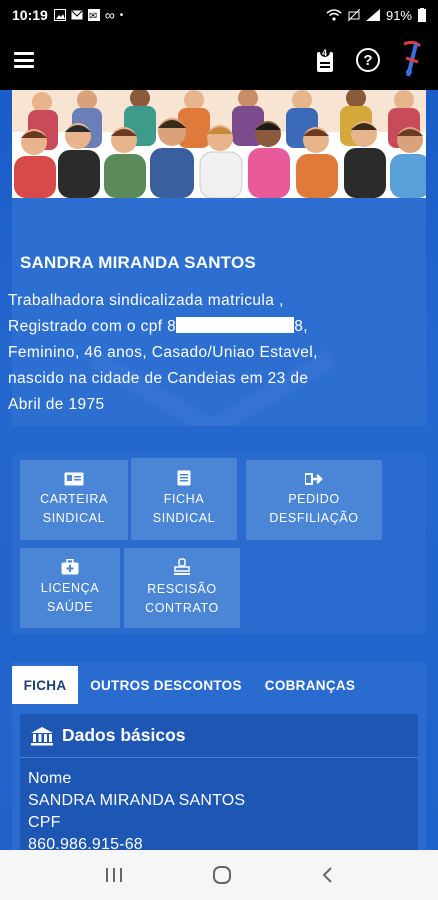 Image resolution: width=438 pixels, height=900 pixels. Describe the element at coordinates (50, 778) in the screenshot. I see `nome-label: Nome` at that location.